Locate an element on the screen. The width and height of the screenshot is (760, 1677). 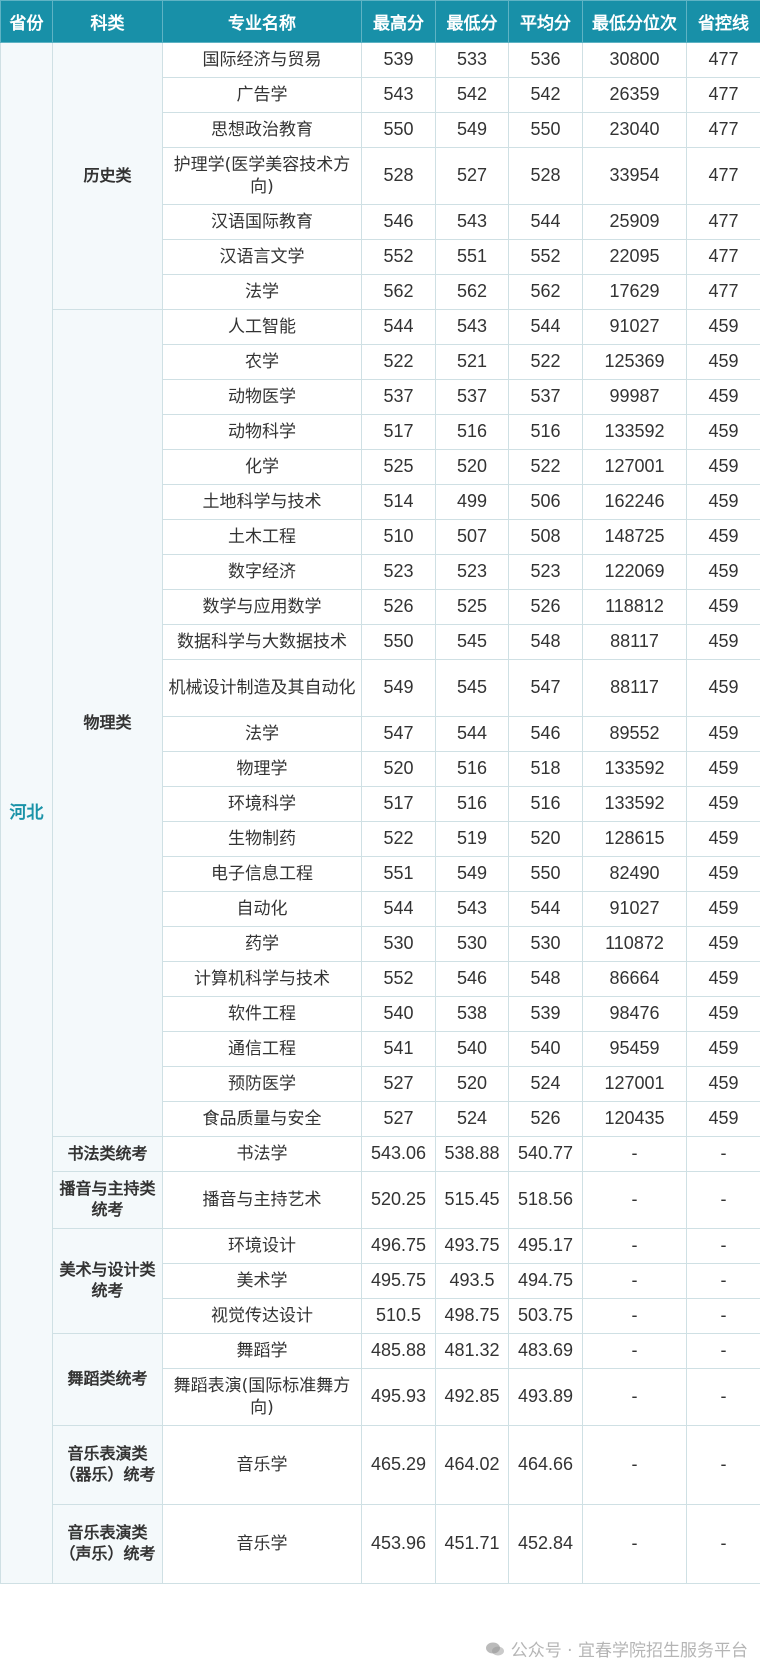
header-avg-score: 平均分 is located at coordinates (545, 21).